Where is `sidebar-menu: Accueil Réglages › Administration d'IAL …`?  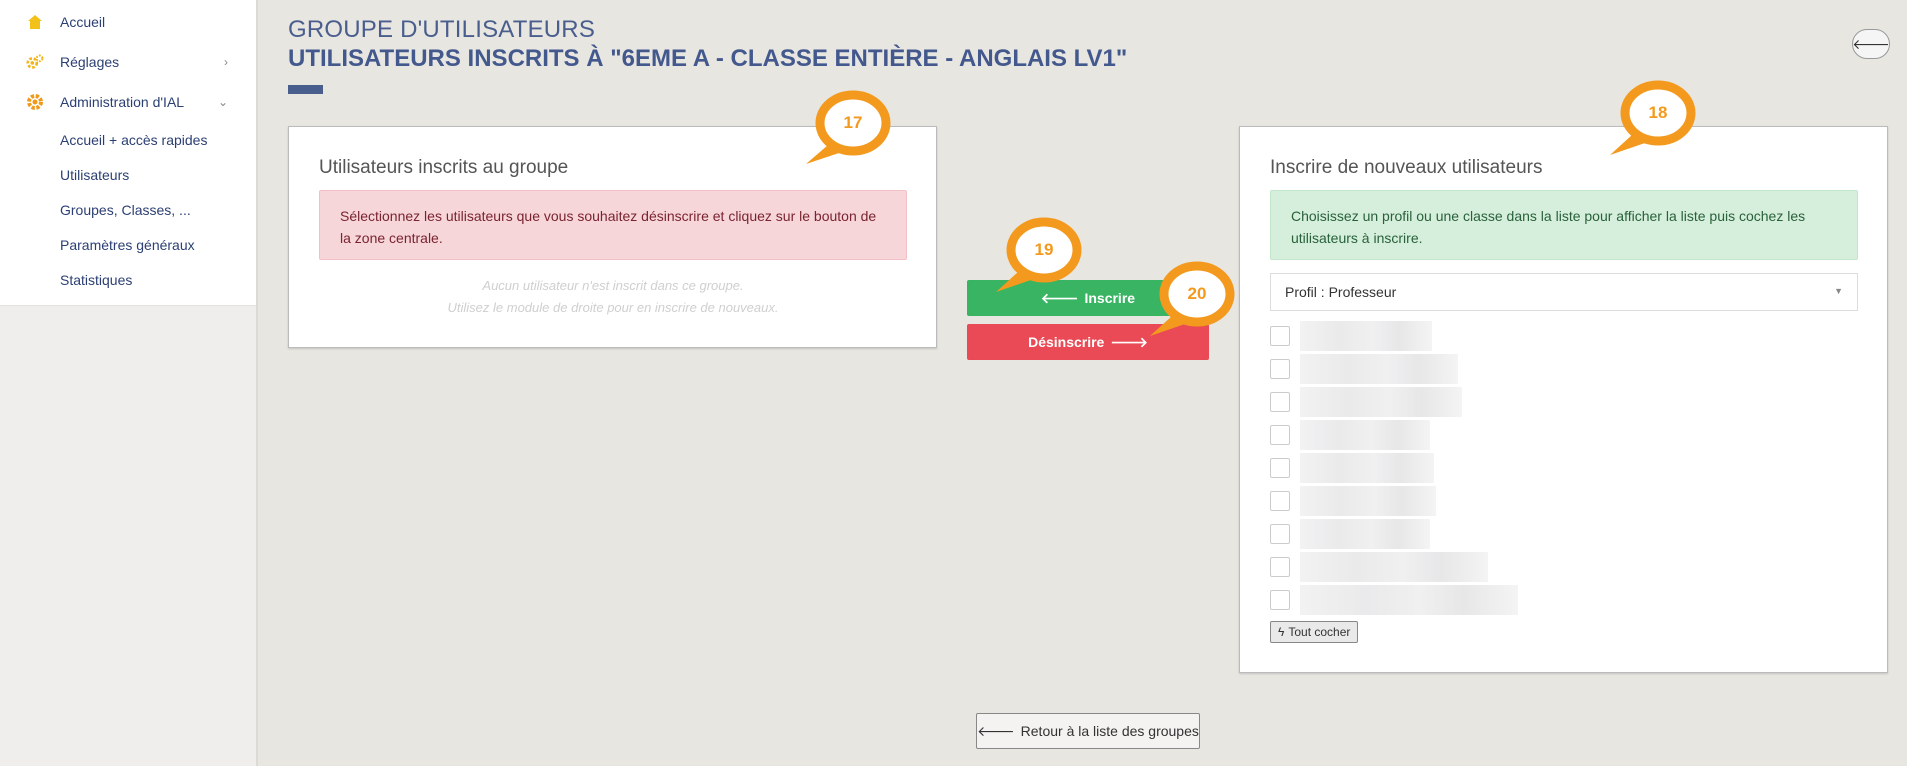
sidebar-menu: Accueil Réglages › Administration d'IAL … is located at coordinates (128, 61).